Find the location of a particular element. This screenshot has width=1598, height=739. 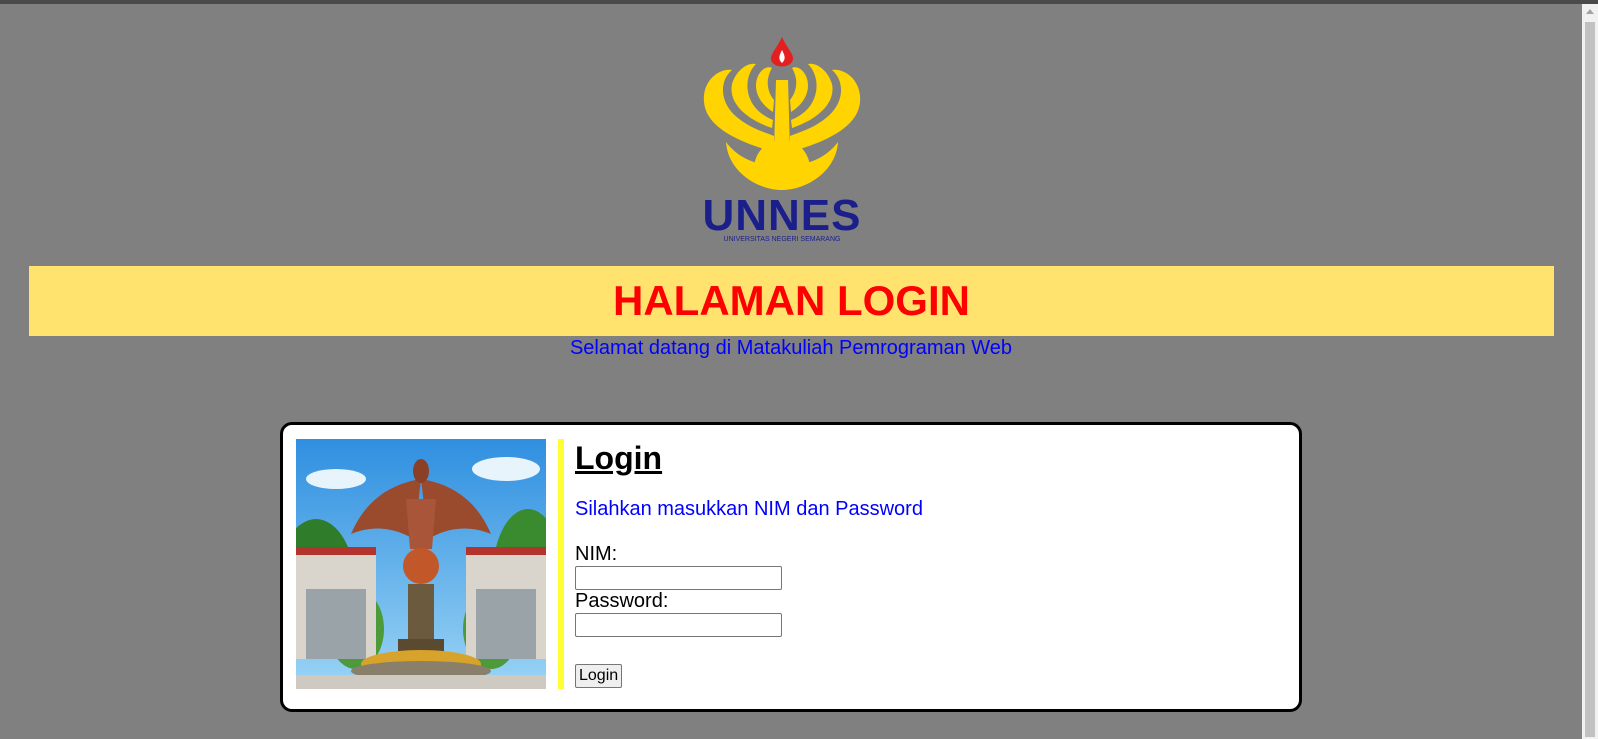

vertical-scrollbar is located at coordinates (1590, 371).